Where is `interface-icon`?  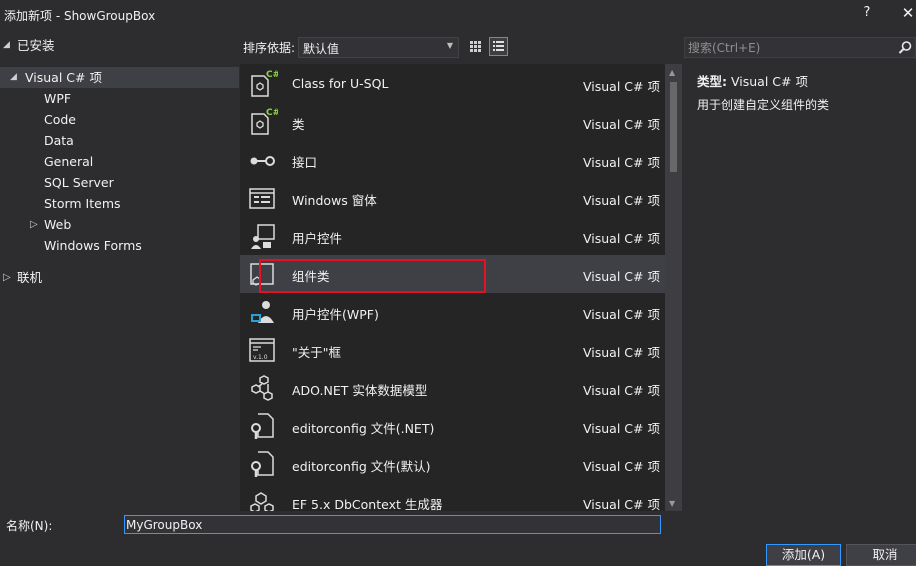 interface-icon is located at coordinates (262, 161).